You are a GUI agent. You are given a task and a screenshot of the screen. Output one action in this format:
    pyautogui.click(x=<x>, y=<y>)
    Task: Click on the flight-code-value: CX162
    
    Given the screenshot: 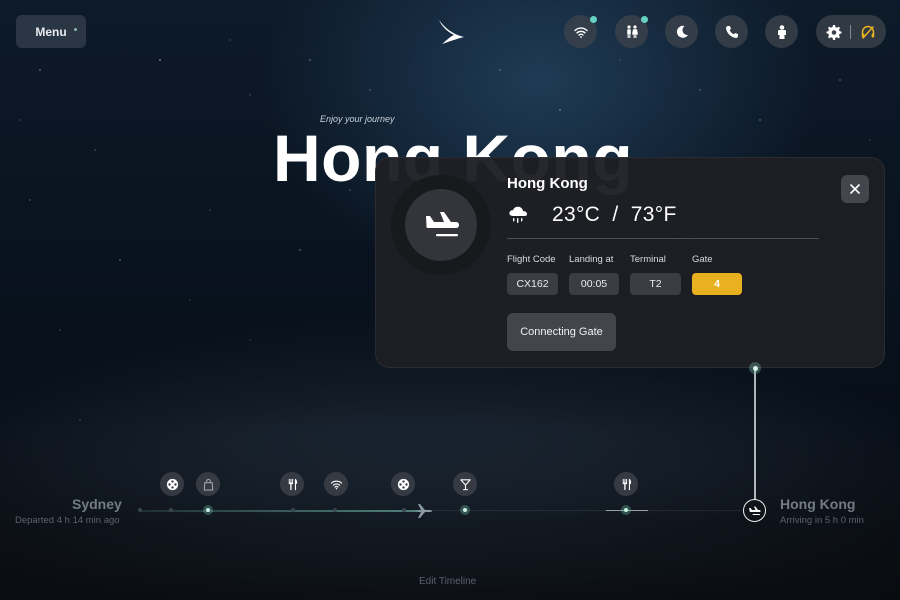 What is the action you would take?
    pyautogui.click(x=532, y=284)
    